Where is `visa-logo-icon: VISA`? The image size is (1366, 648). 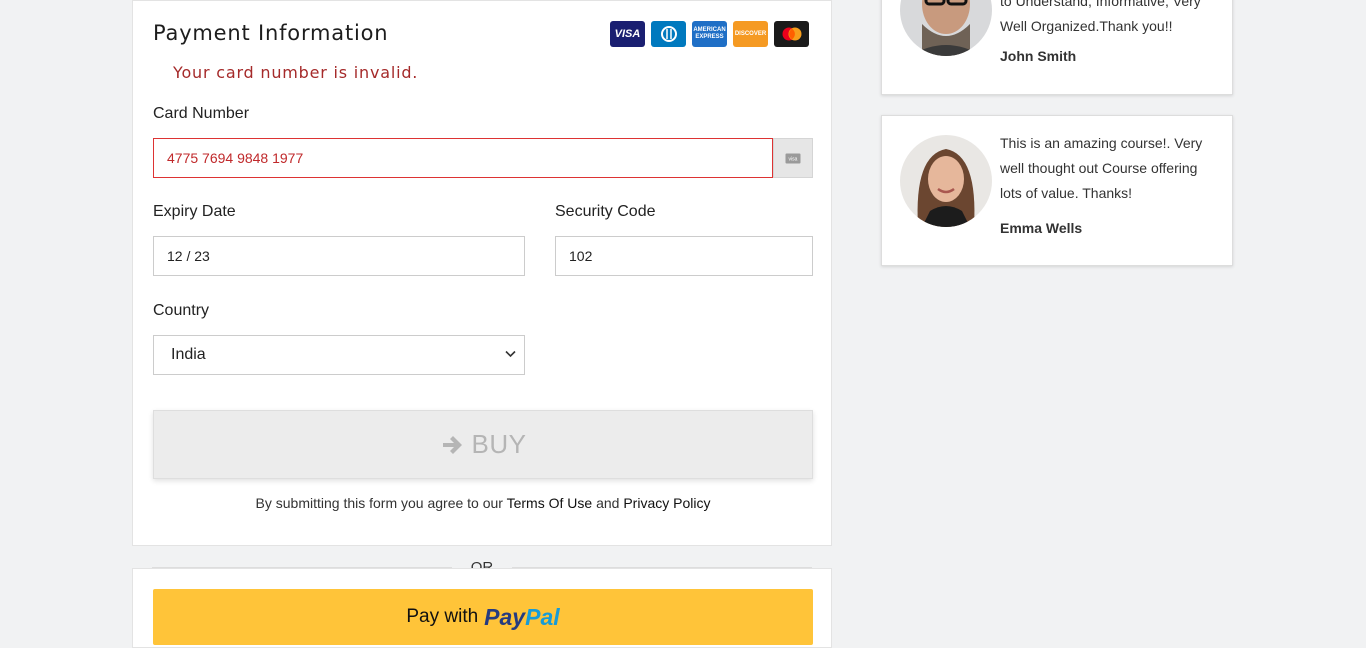 visa-logo-icon: VISA is located at coordinates (627, 34).